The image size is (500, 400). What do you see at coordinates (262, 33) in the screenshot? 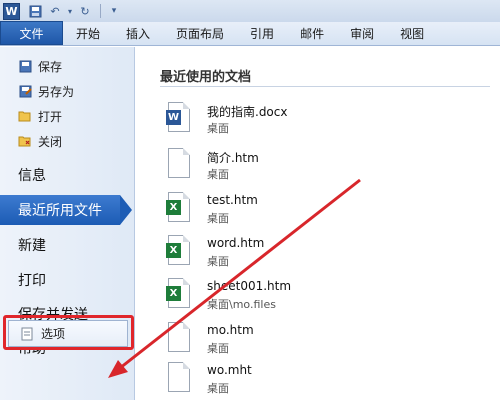
I see `tab-references: 引用` at bounding box center [262, 33].